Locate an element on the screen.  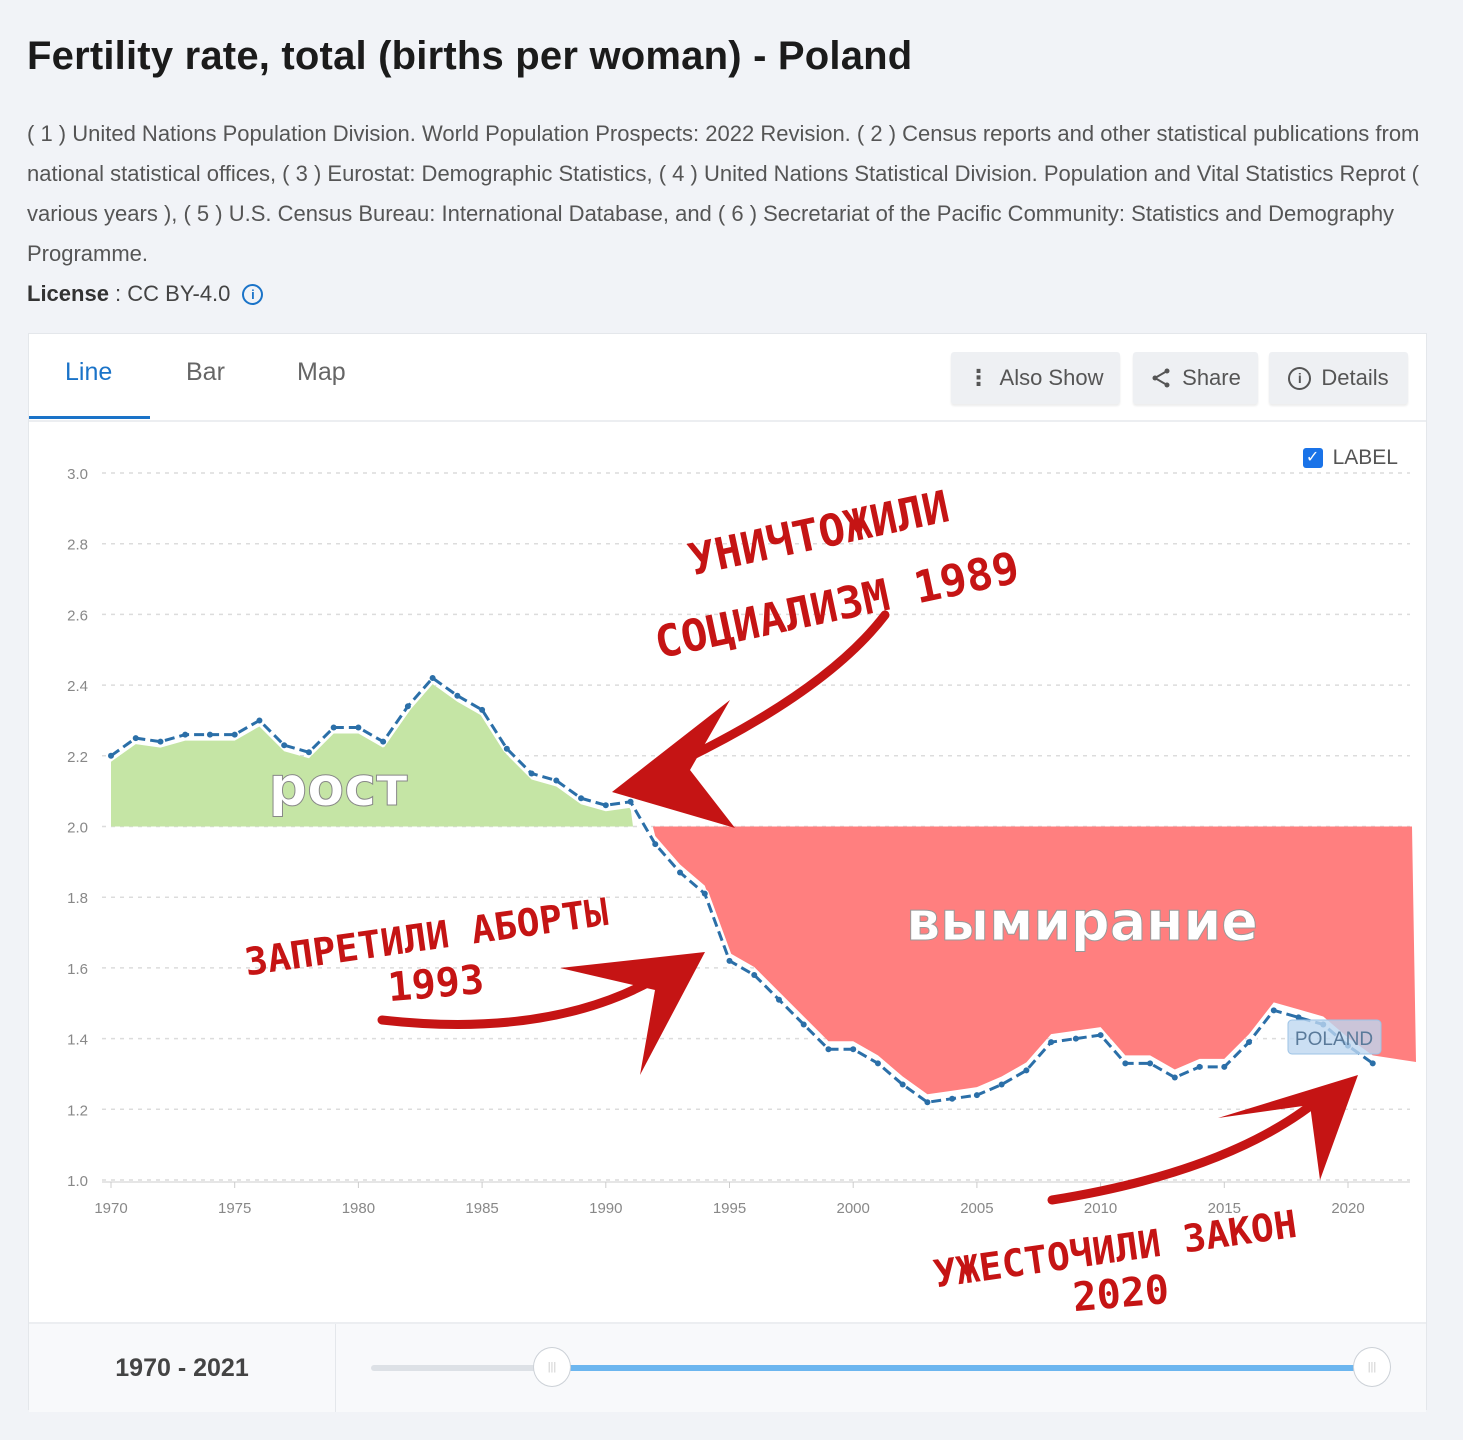
more-vertical-icon: ⋮ is located at coordinates (978, 377).